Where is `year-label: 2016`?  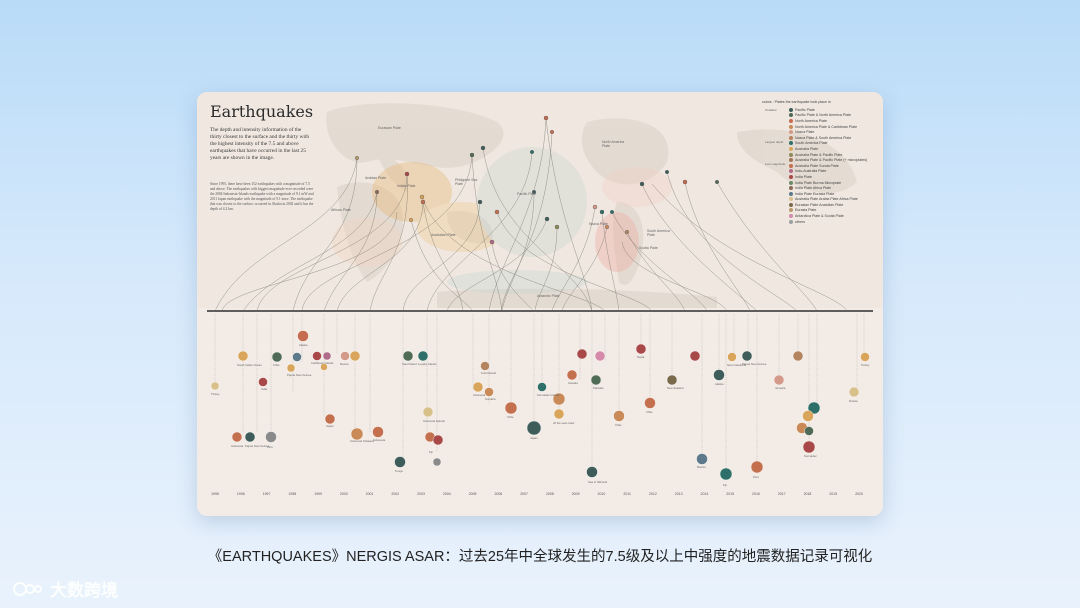
year-label: 2016 is located at coordinates (756, 494).